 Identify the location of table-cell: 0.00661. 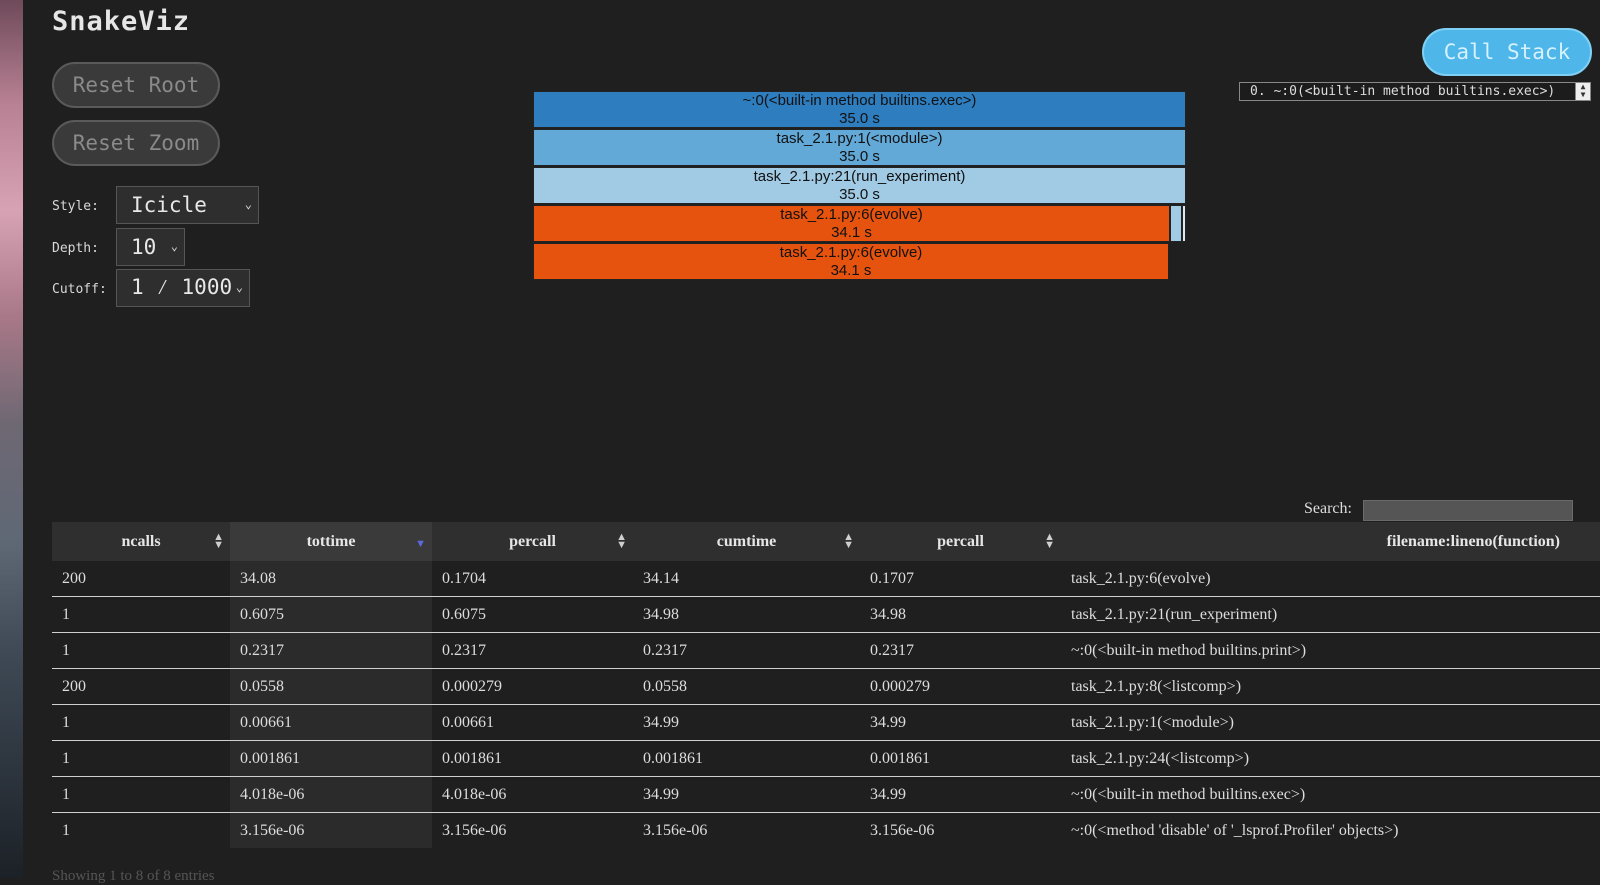
(331, 722).